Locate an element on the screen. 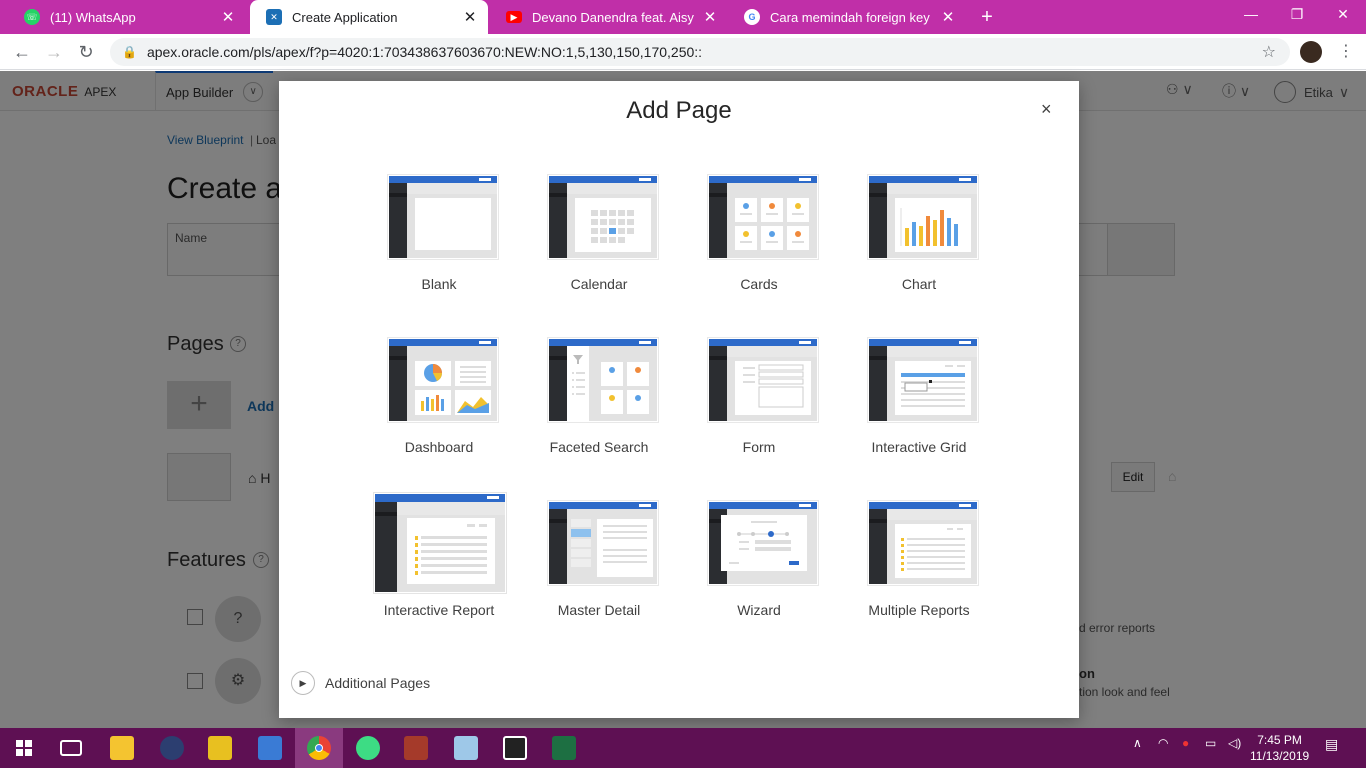 This screenshot has width=1366, height=768. additional-pages-label: Additional Pages is located at coordinates (378, 683).